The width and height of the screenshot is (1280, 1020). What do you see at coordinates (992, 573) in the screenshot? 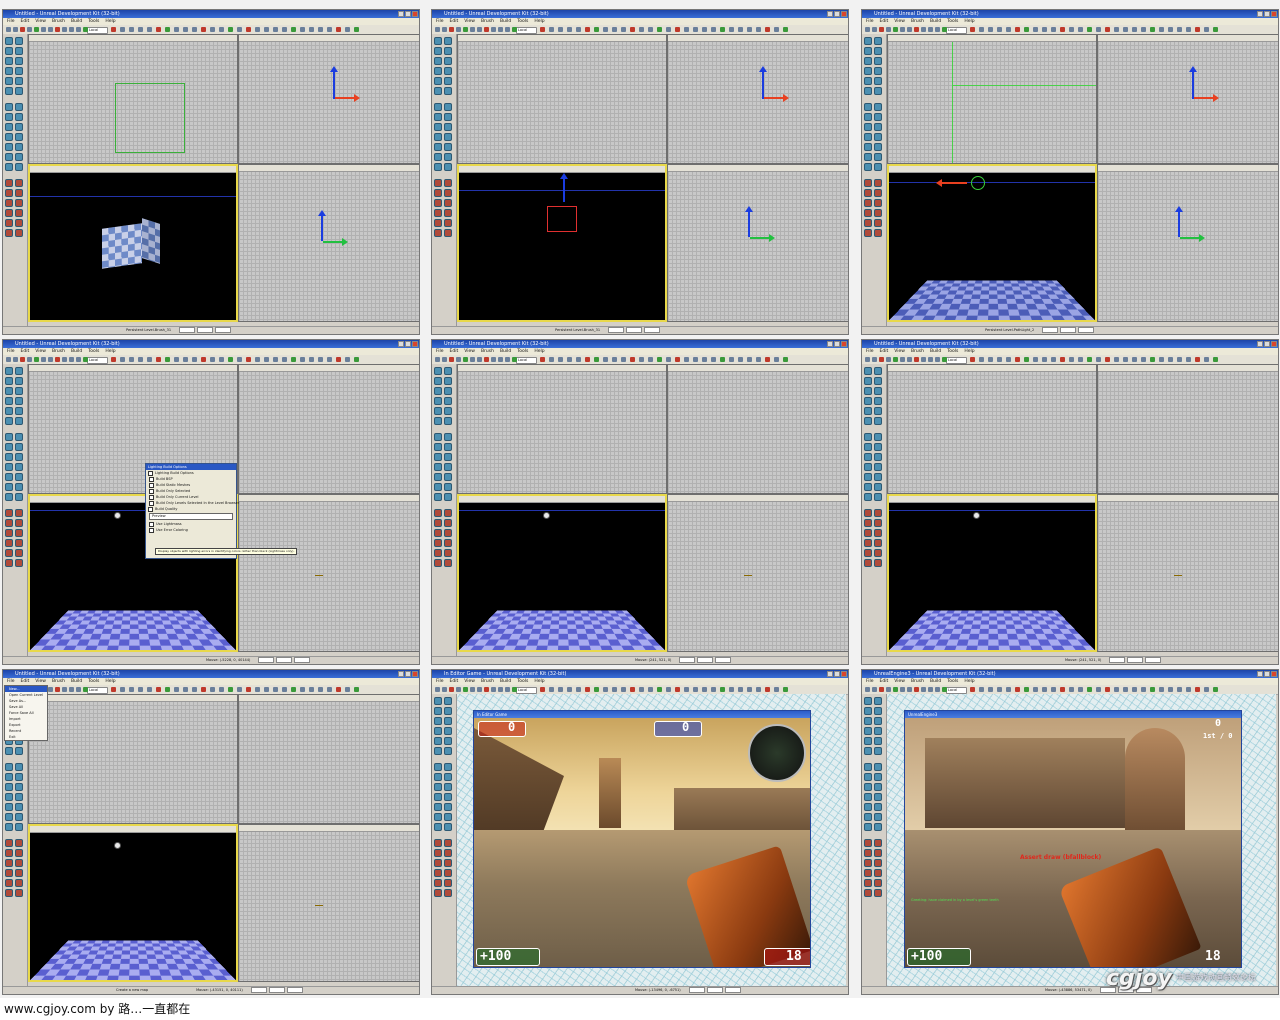
I see `viewport-perspective` at bounding box center [992, 573].